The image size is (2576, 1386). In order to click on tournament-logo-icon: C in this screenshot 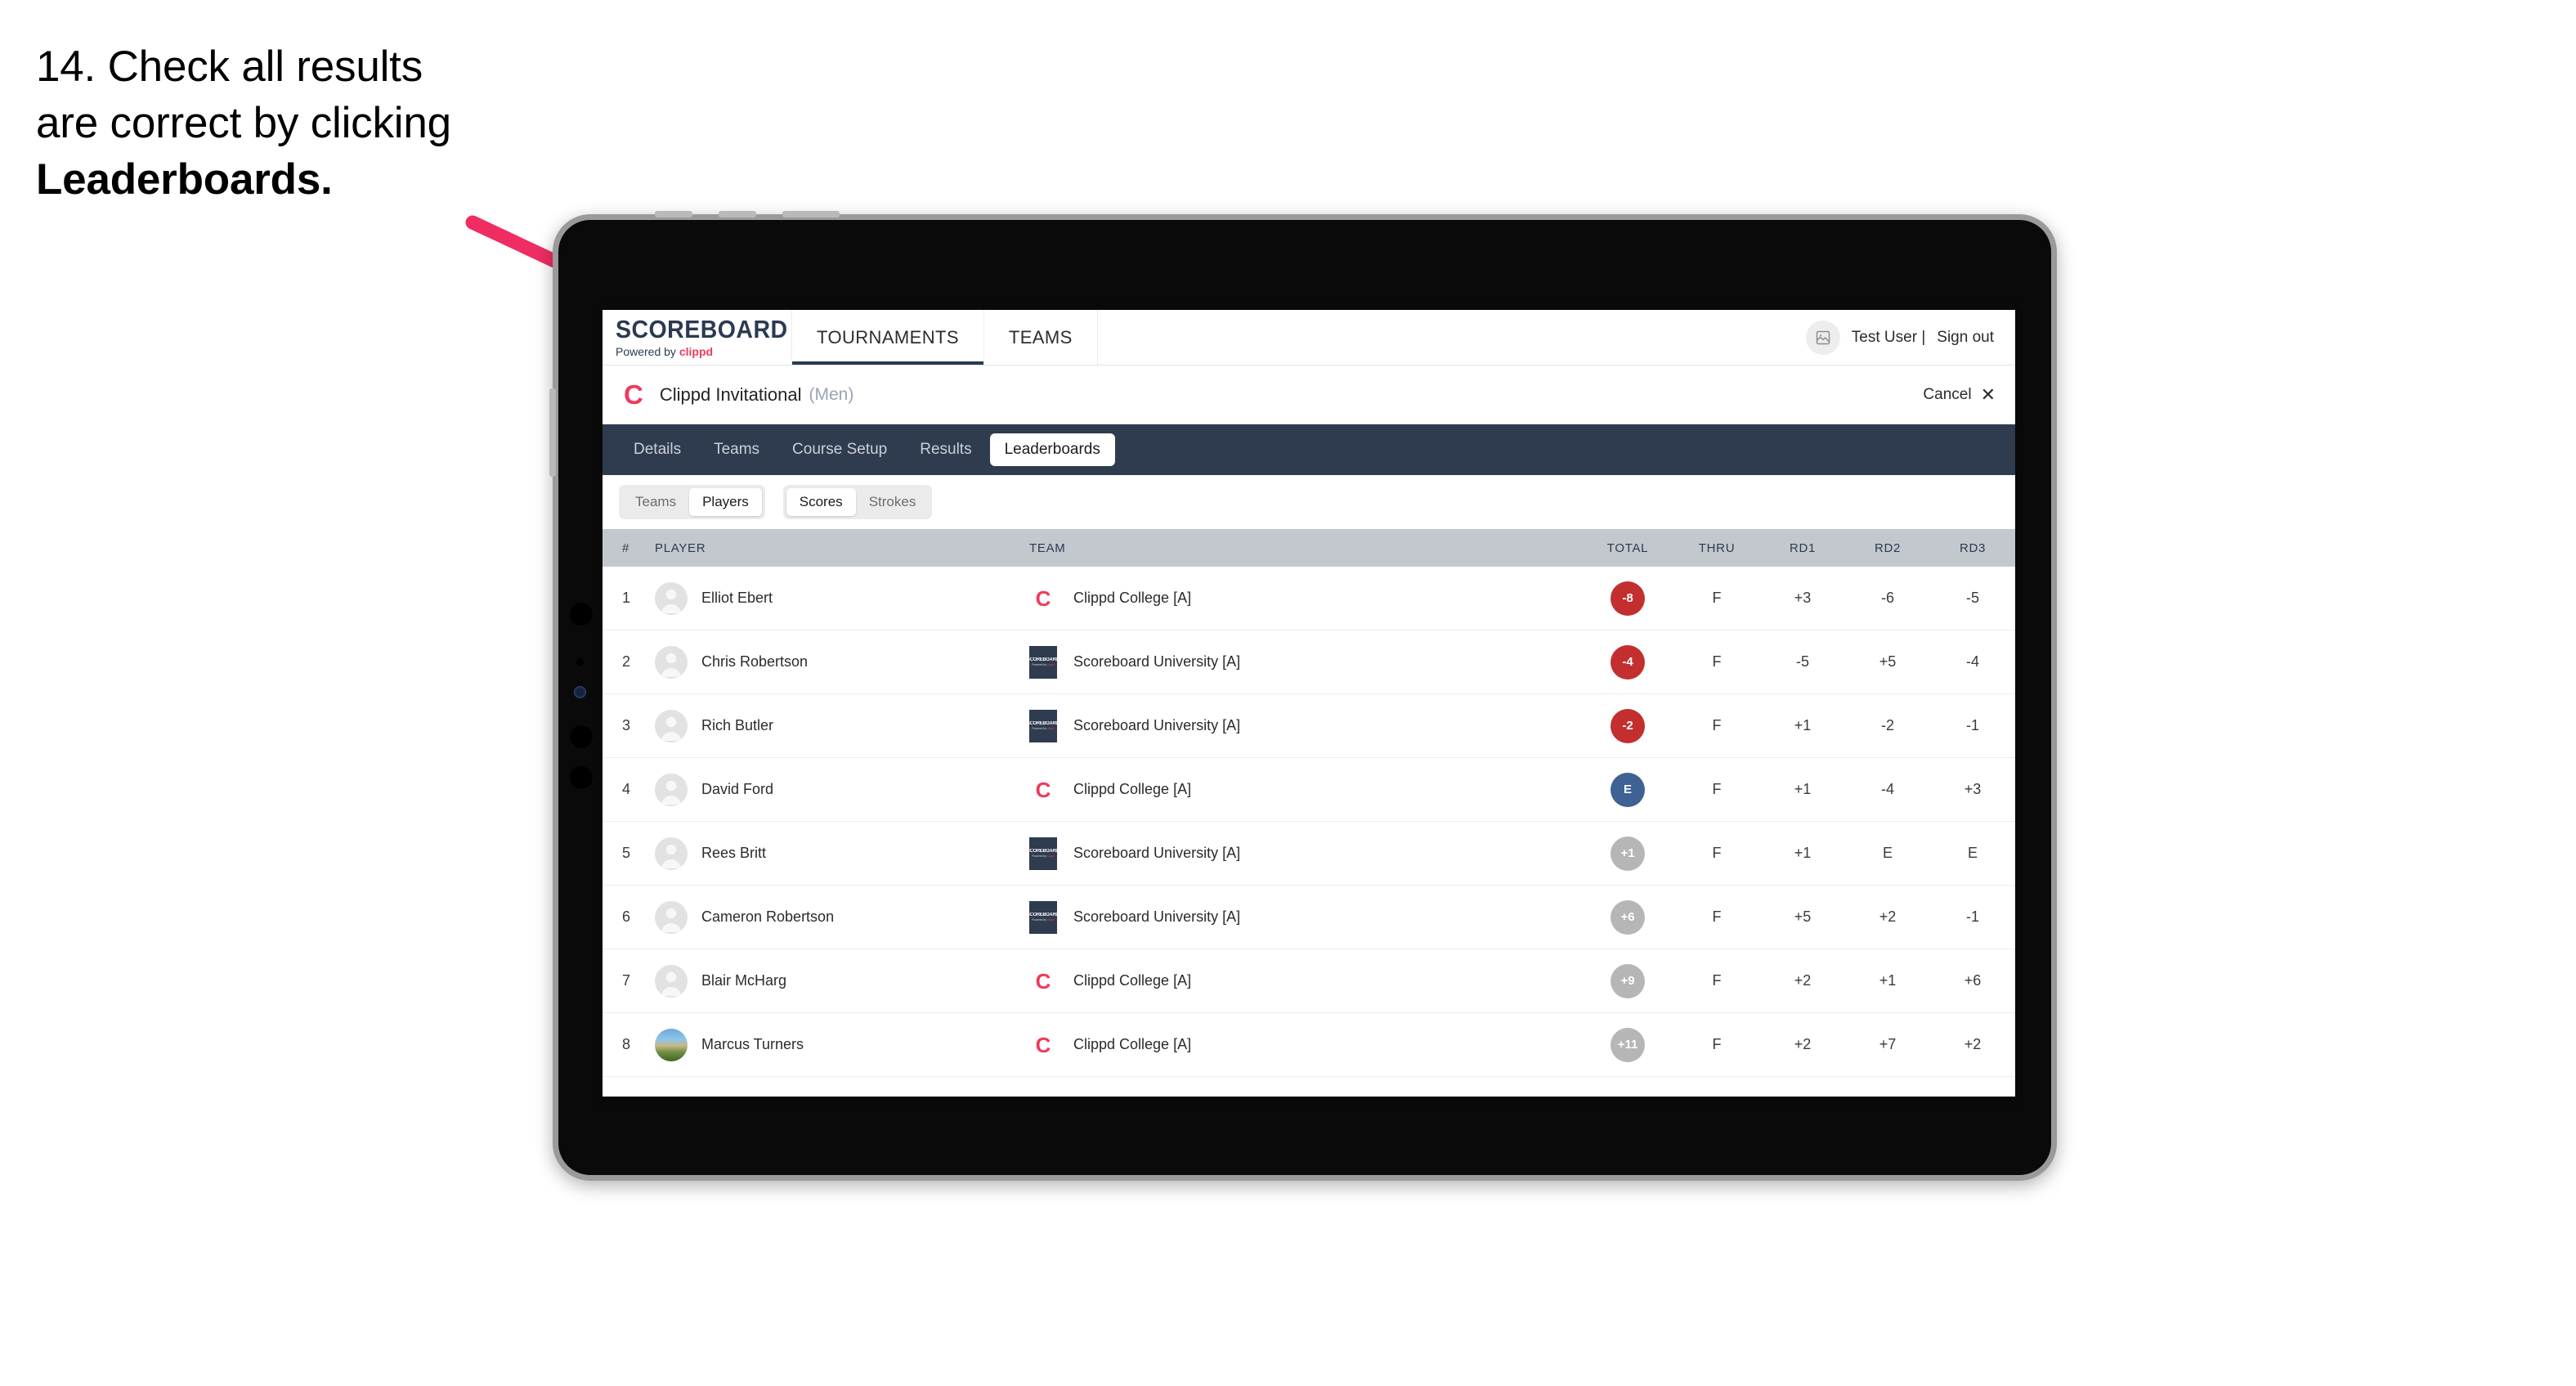, I will do `click(634, 394)`.